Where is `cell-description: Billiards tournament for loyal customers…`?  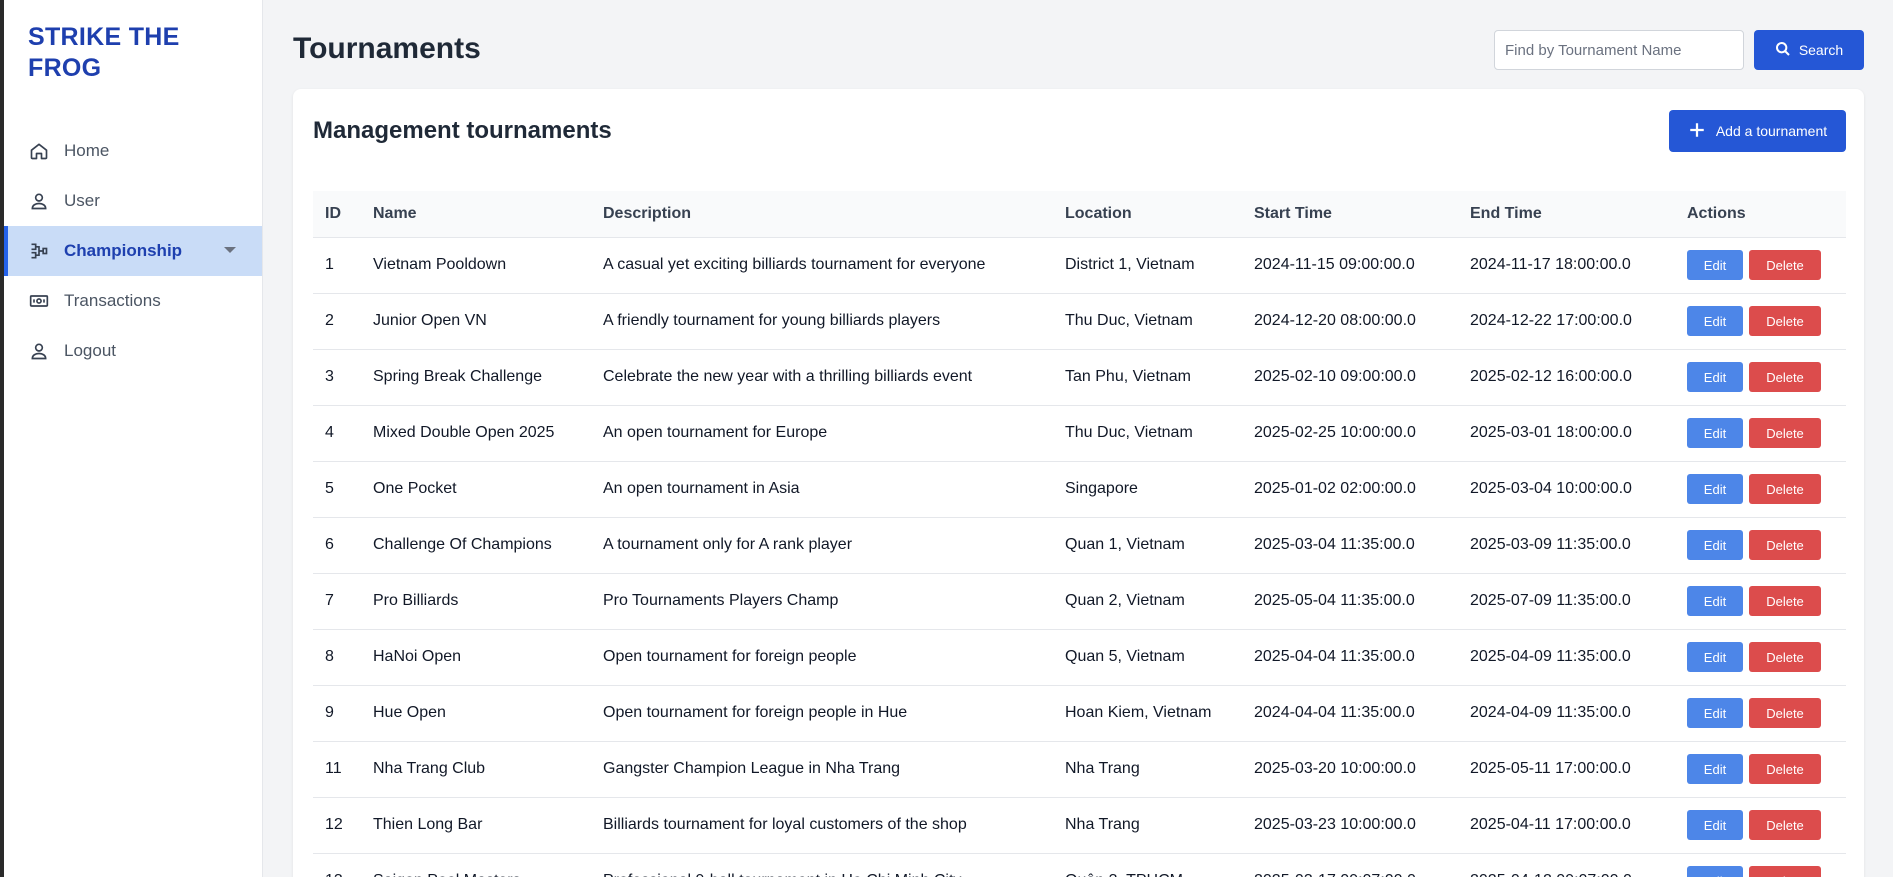
cell-description: Billiards tournament for loyal customers… is located at coordinates (785, 824).